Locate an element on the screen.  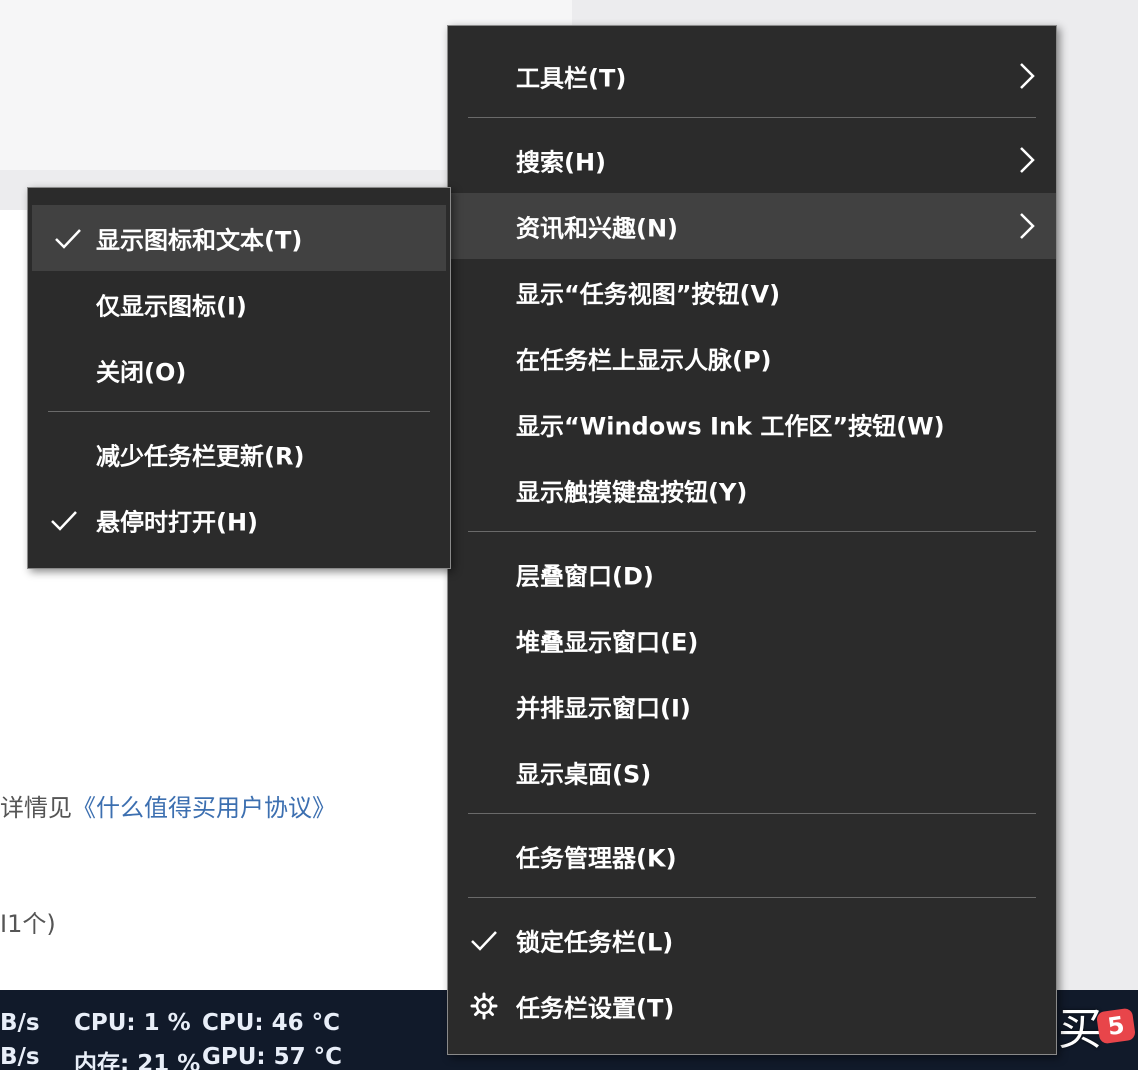
menu-item-label: 并排显示窗口(I) is located at coordinates (603, 708).